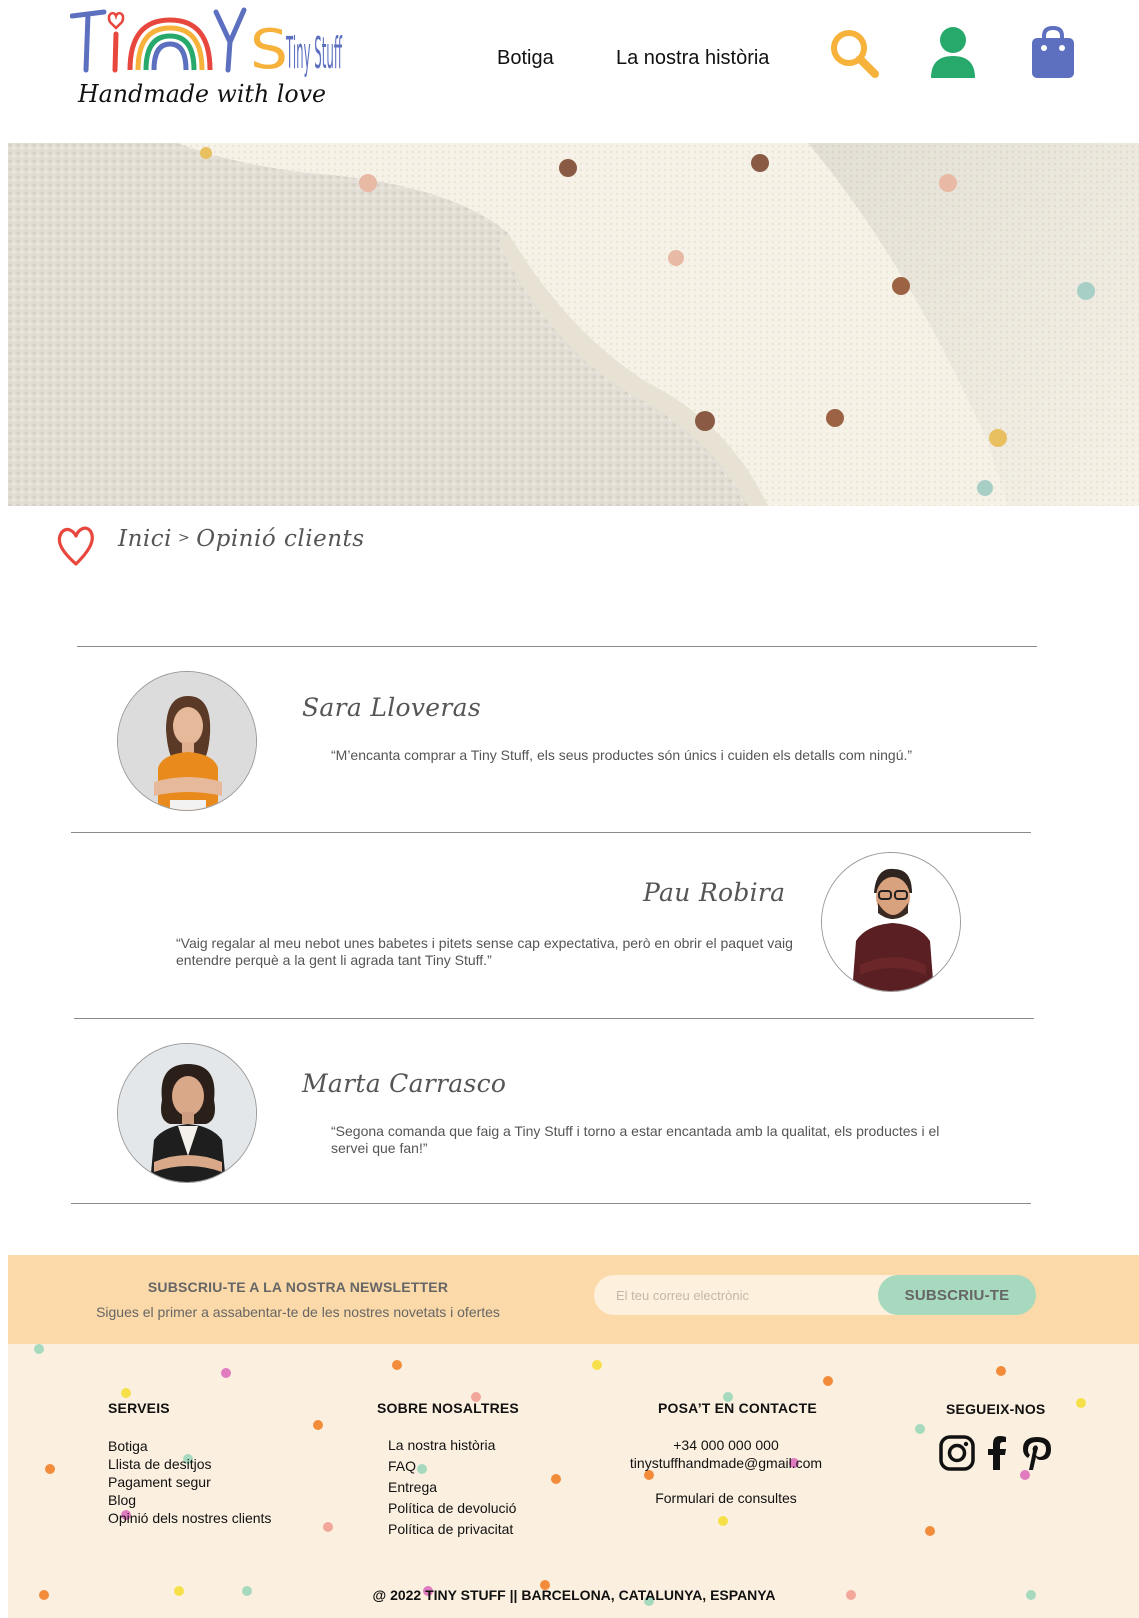  Describe the element at coordinates (452, 1508) in the screenshot. I see `footer-link-devolucio: Política de devolució` at that location.